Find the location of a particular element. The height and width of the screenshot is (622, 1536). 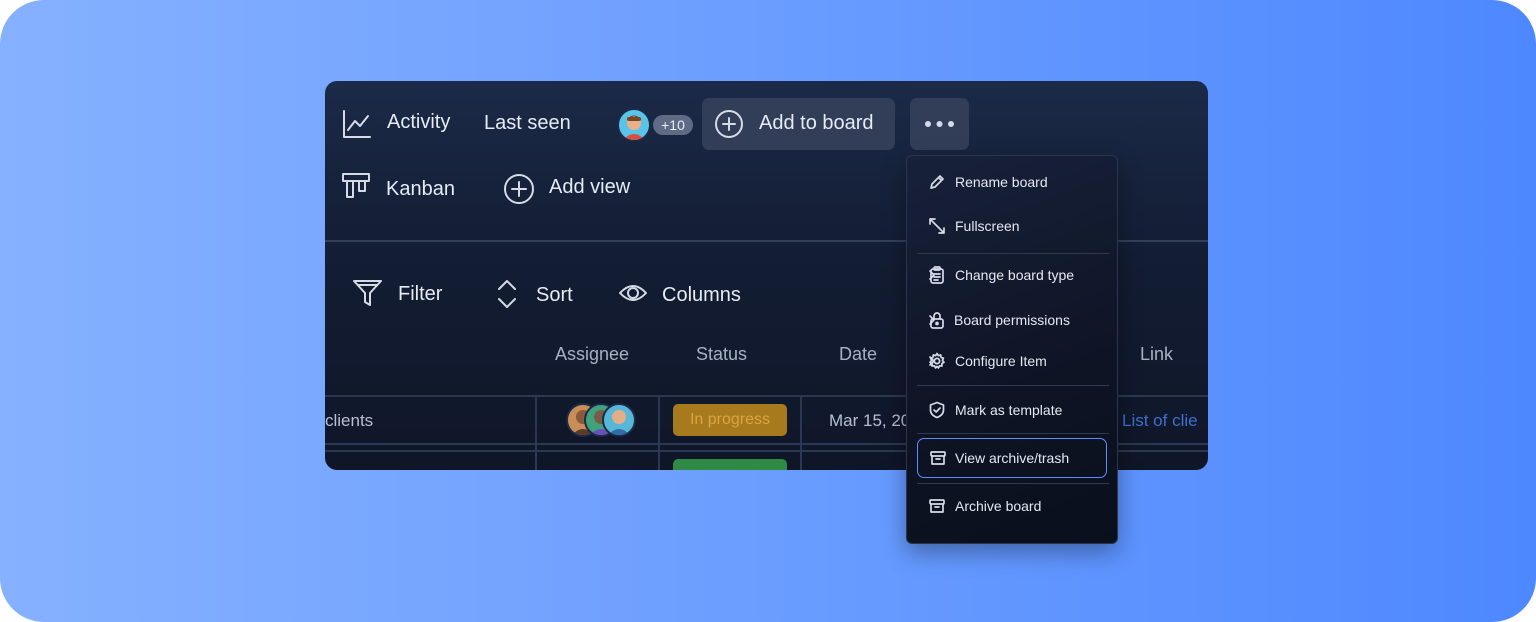

more-dots-icon is located at coordinates (939, 124).